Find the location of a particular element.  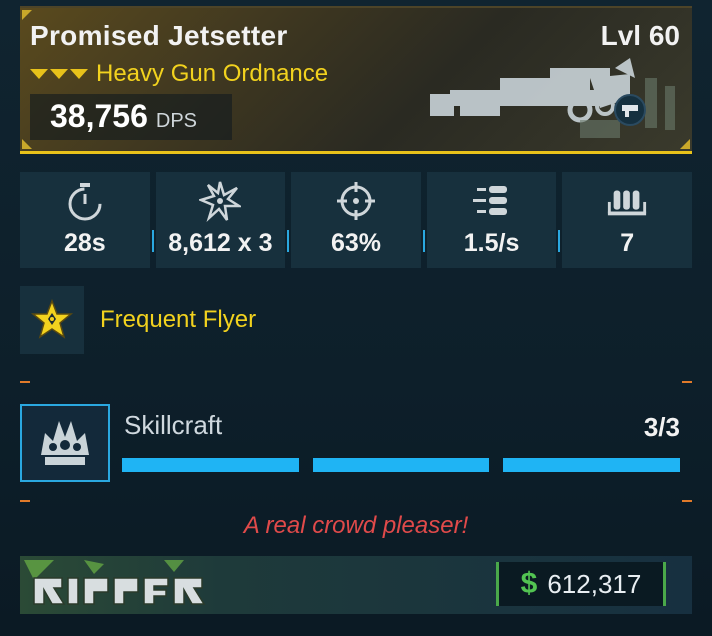

item-footer: $ 612,317 is located at coordinates (356, 585).